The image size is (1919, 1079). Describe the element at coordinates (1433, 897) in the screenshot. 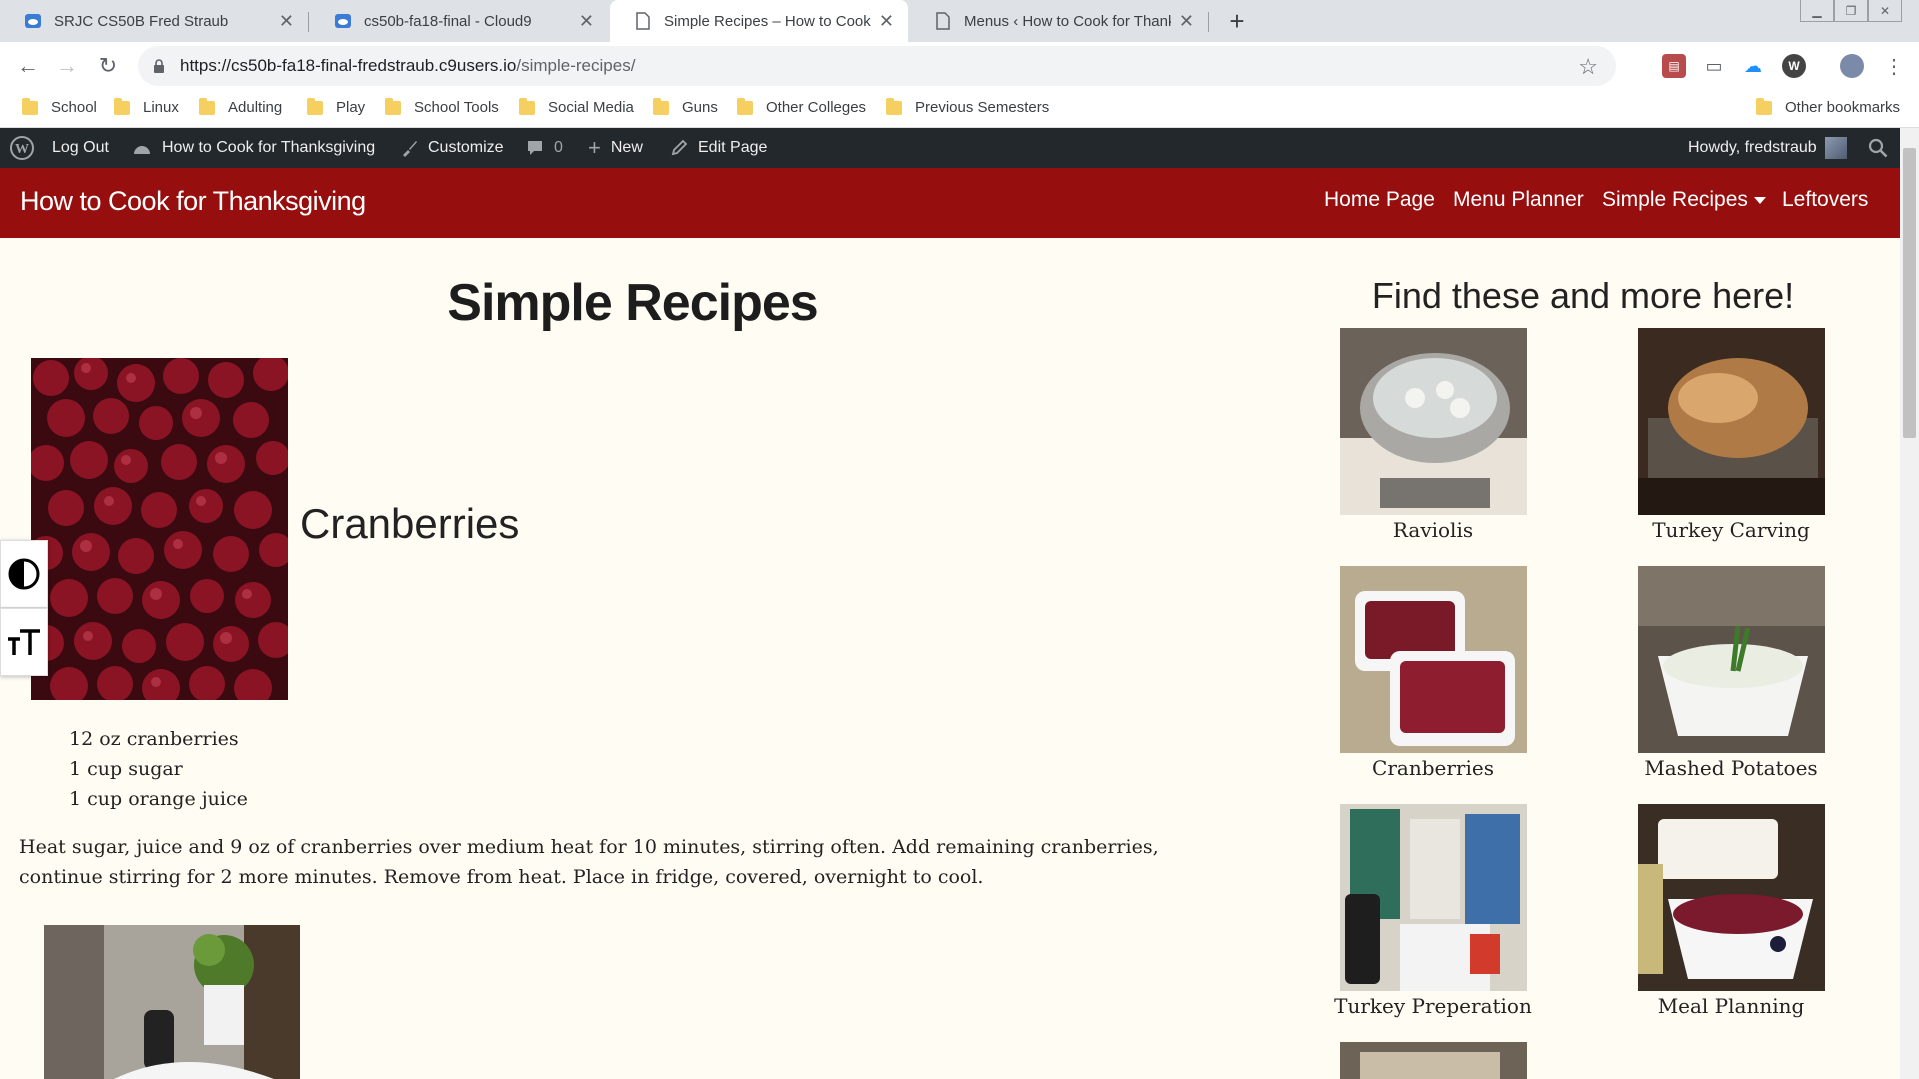

I see `turkey-preperation-thumbnail` at that location.